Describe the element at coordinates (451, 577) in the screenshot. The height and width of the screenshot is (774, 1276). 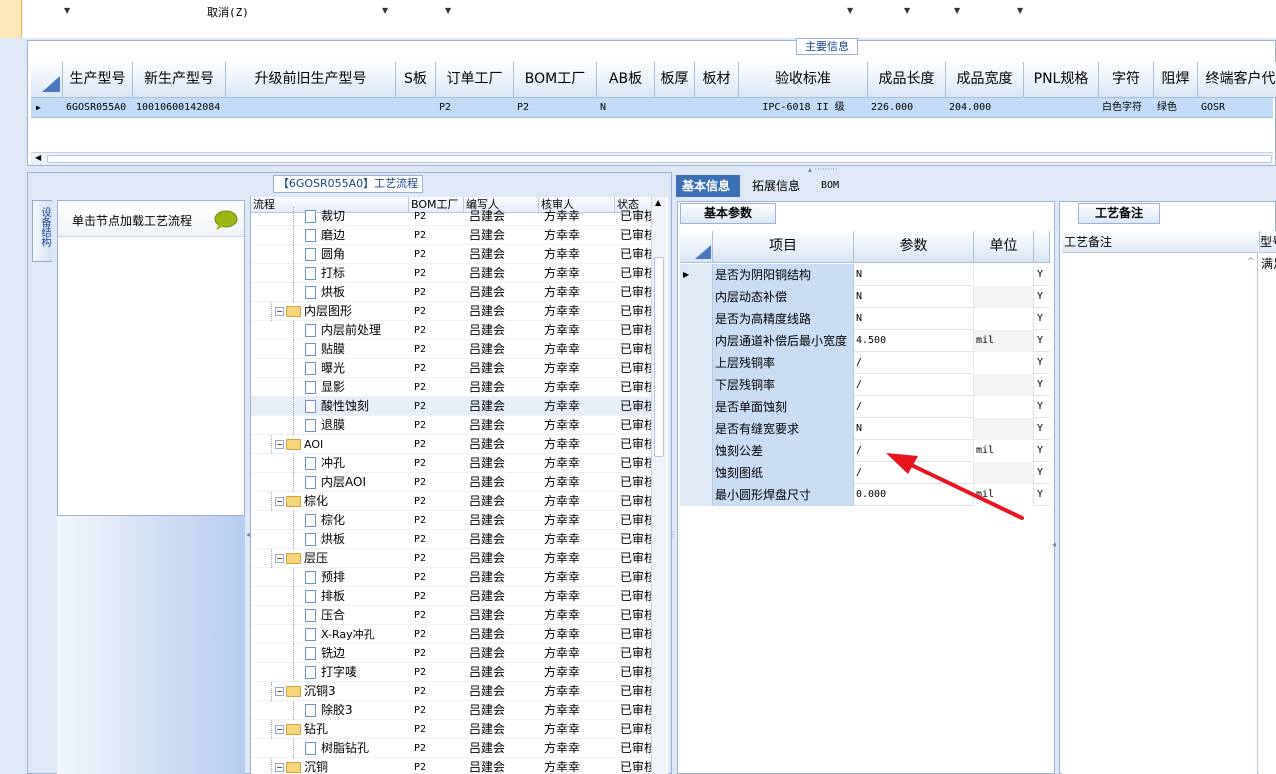
I see `table-row: 预排 P2 吕建会 方幸幸 已审核` at that location.